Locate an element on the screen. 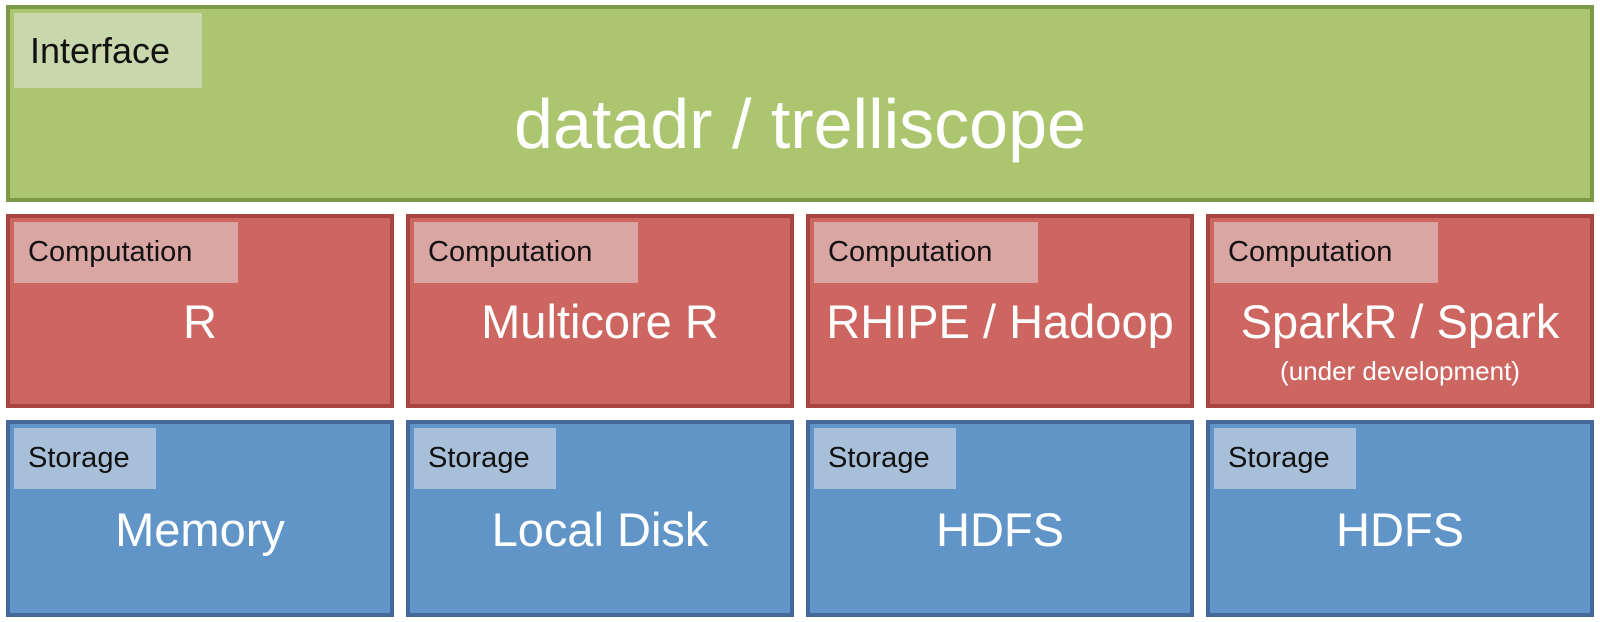 The height and width of the screenshot is (622, 1600). computation-label: Multicore R is located at coordinates (600, 321).